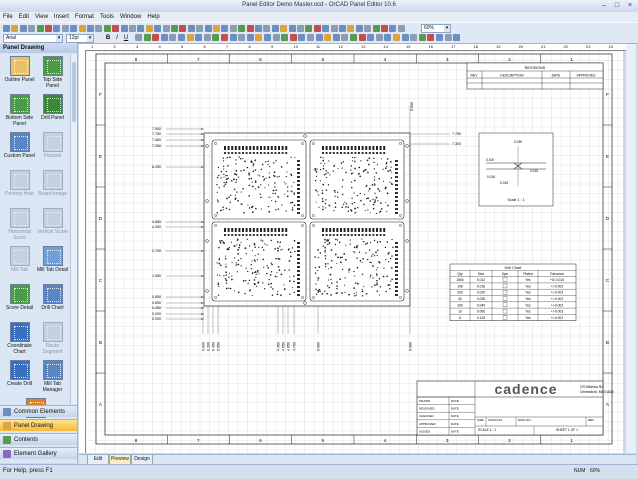 This screenshot has height=479, width=638. What do you see at coordinates (19, 259) in the screenshot?
I see `tool-mill-tab: Mill Tab` at bounding box center [19, 259].